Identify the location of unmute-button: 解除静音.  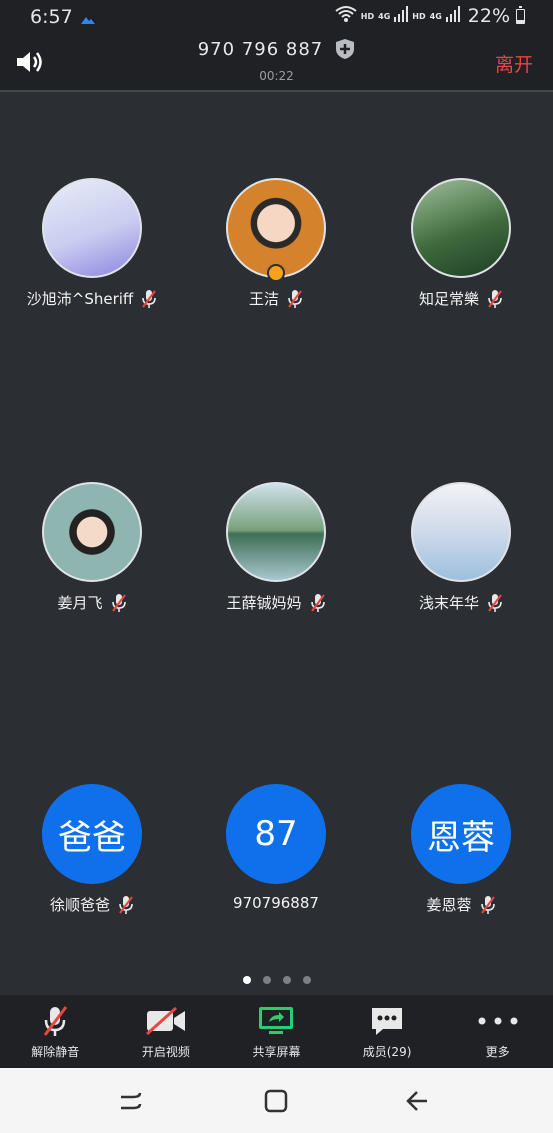
(55, 1031).